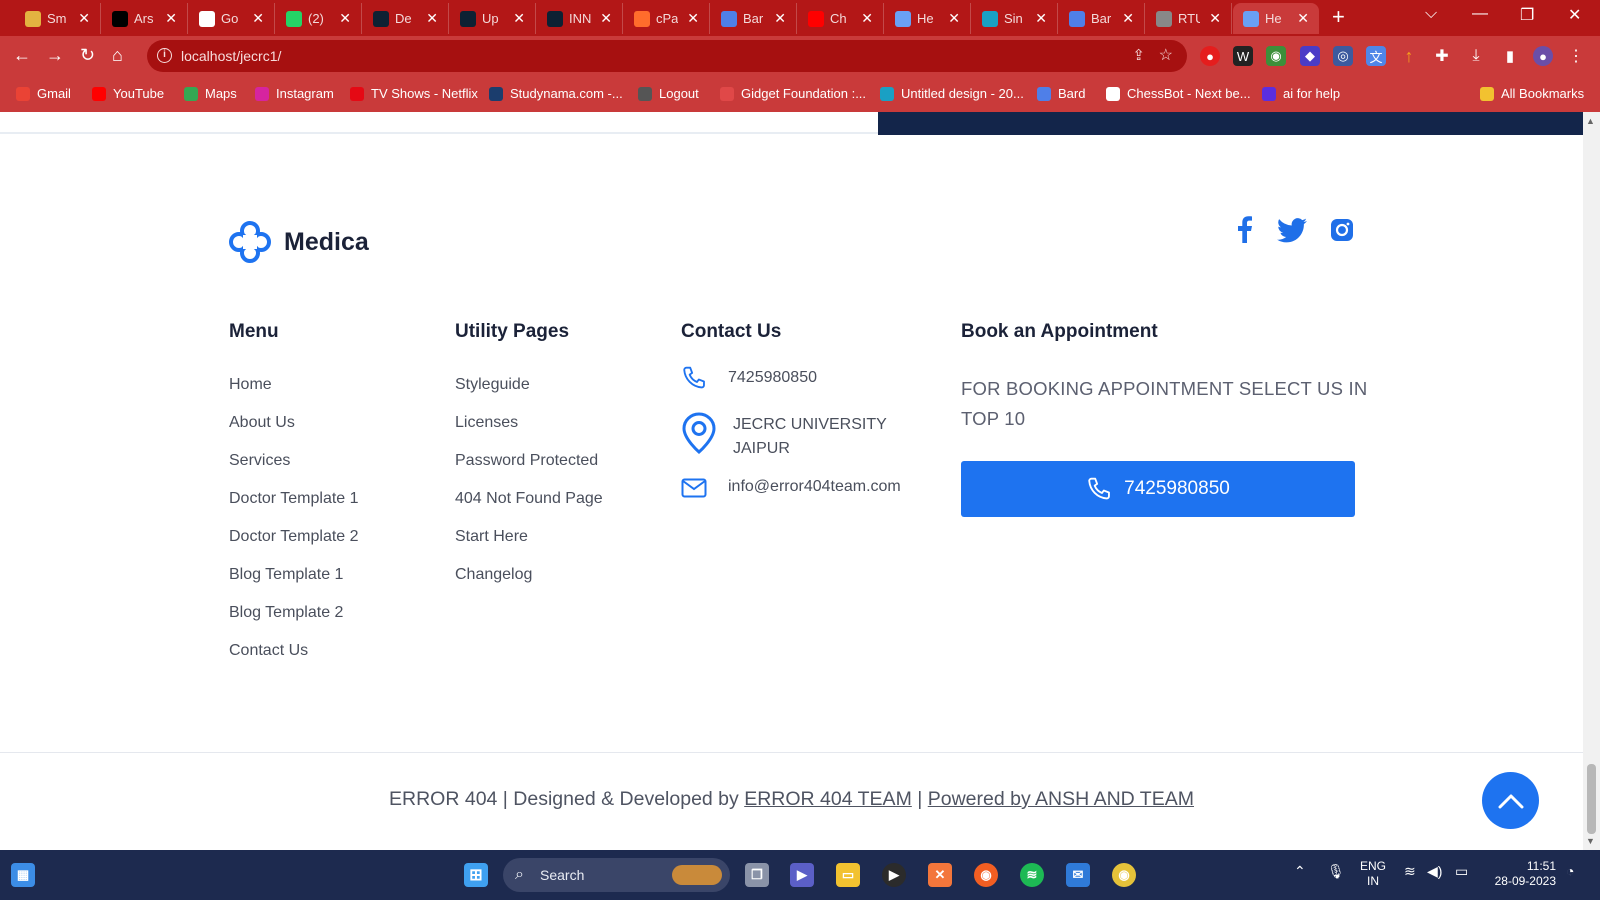  What do you see at coordinates (1461, 871) in the screenshot?
I see `battery-icon: ▭` at bounding box center [1461, 871].